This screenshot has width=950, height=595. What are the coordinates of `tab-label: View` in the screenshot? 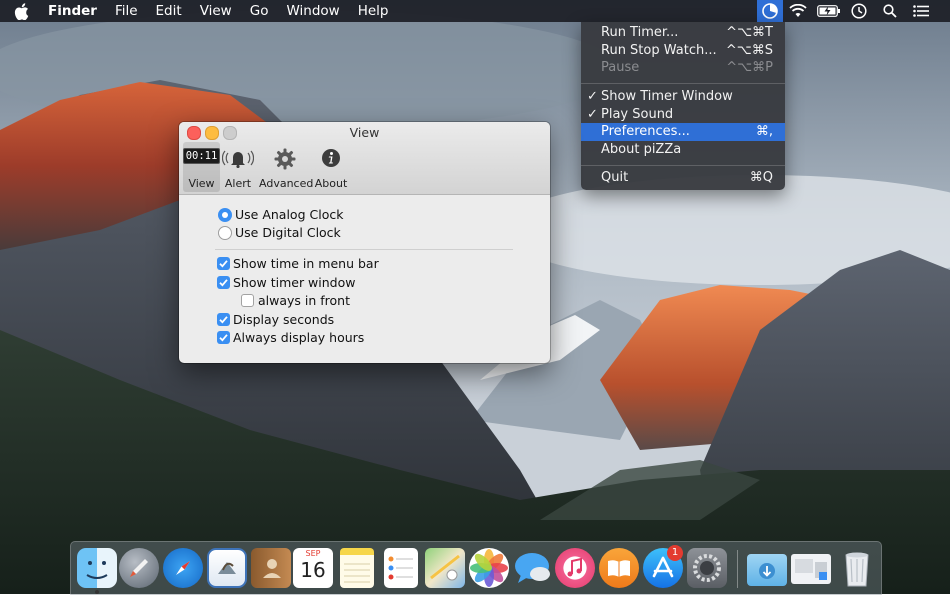 It's located at (201, 183).